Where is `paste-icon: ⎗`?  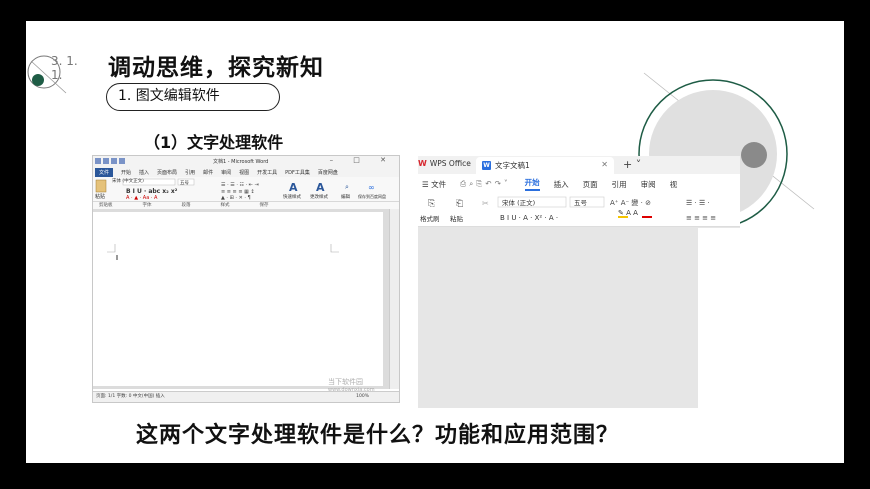 paste-icon: ⎗ is located at coordinates (459, 204).